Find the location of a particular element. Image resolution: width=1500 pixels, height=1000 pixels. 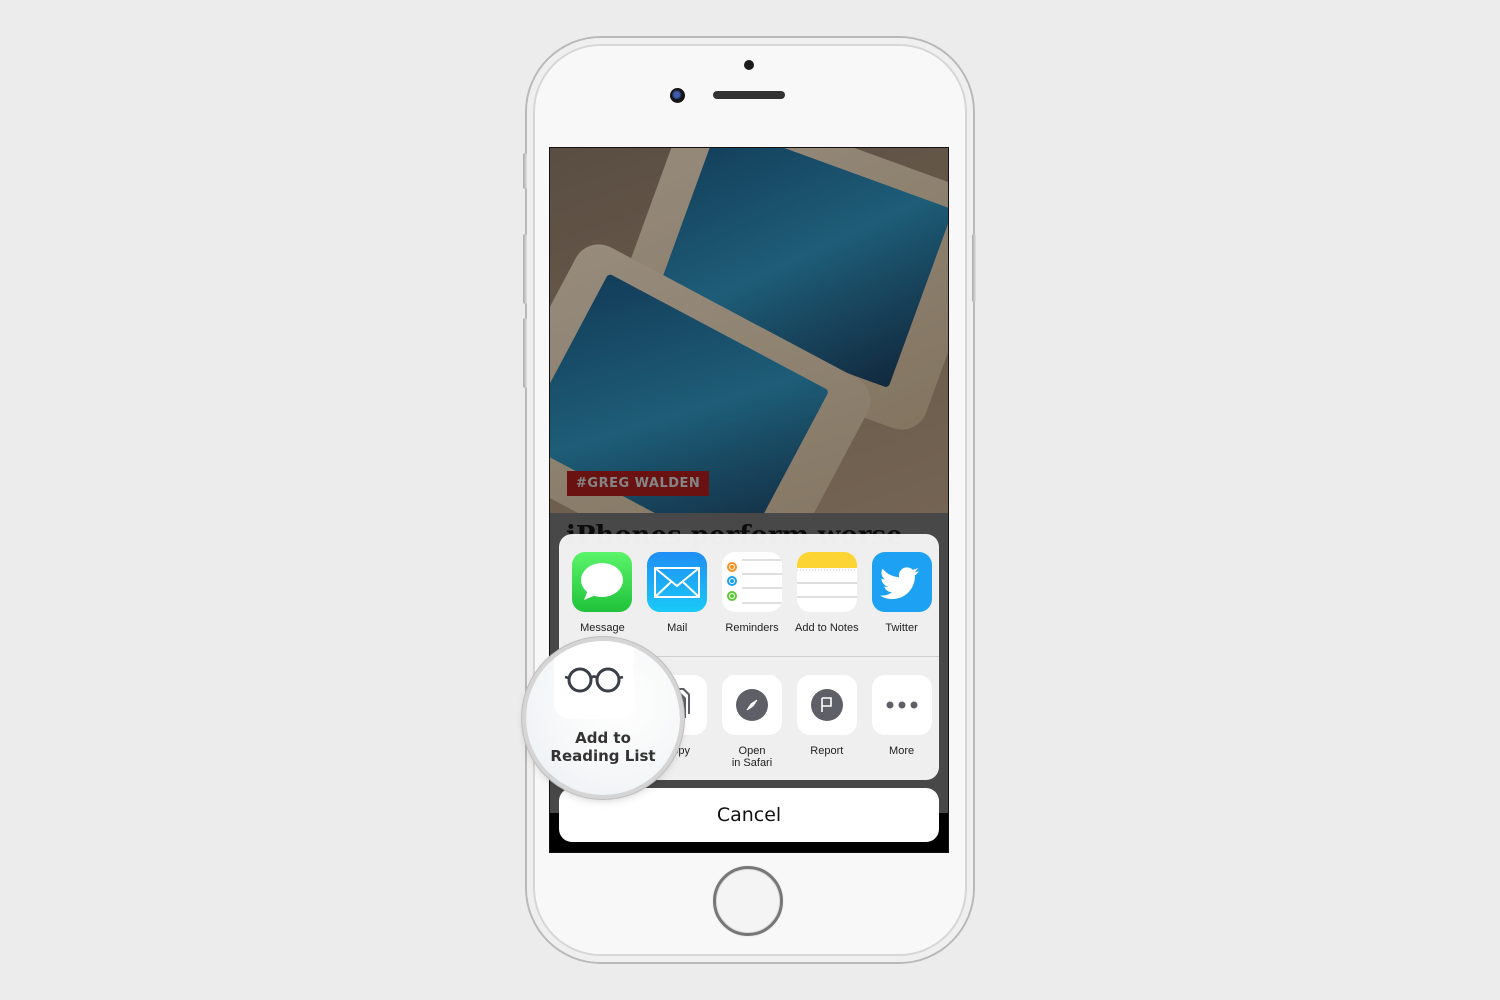

action-report: Report is located at coordinates (826, 722).